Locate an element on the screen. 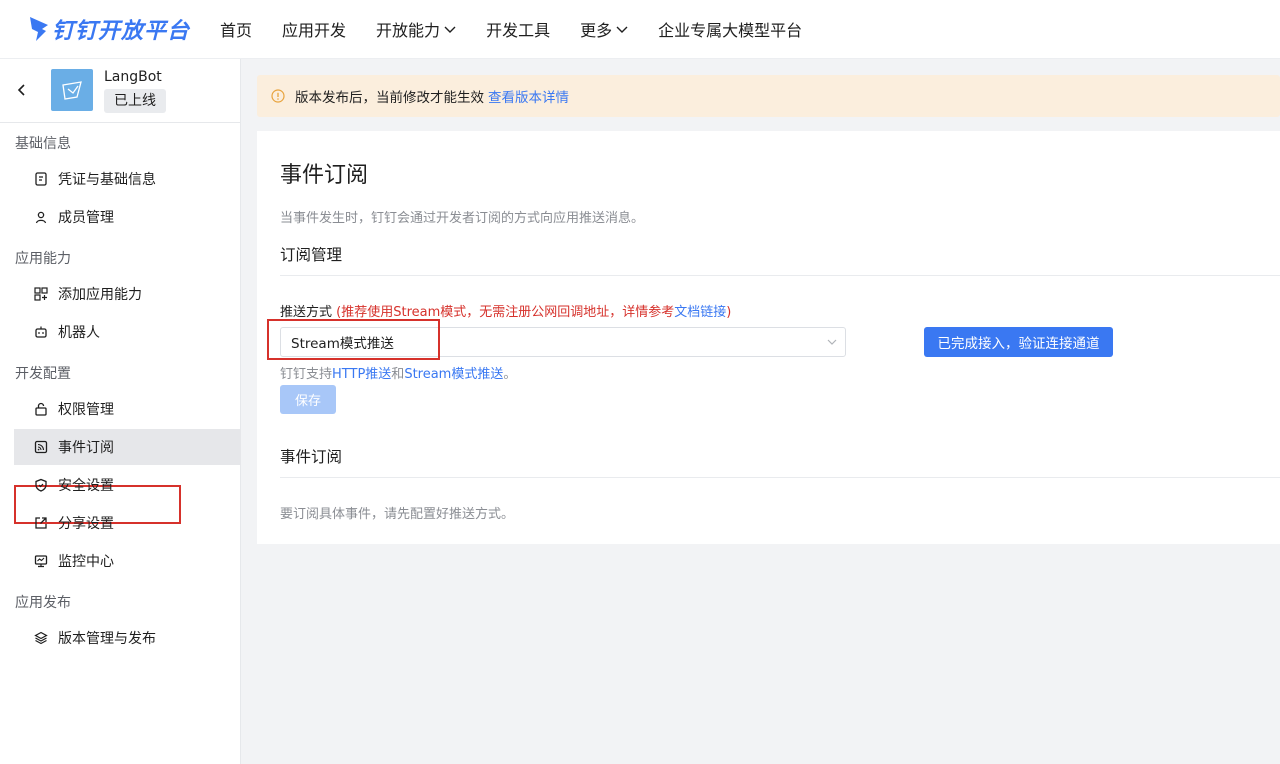  back-arrow-icon is located at coordinates (22, 90).